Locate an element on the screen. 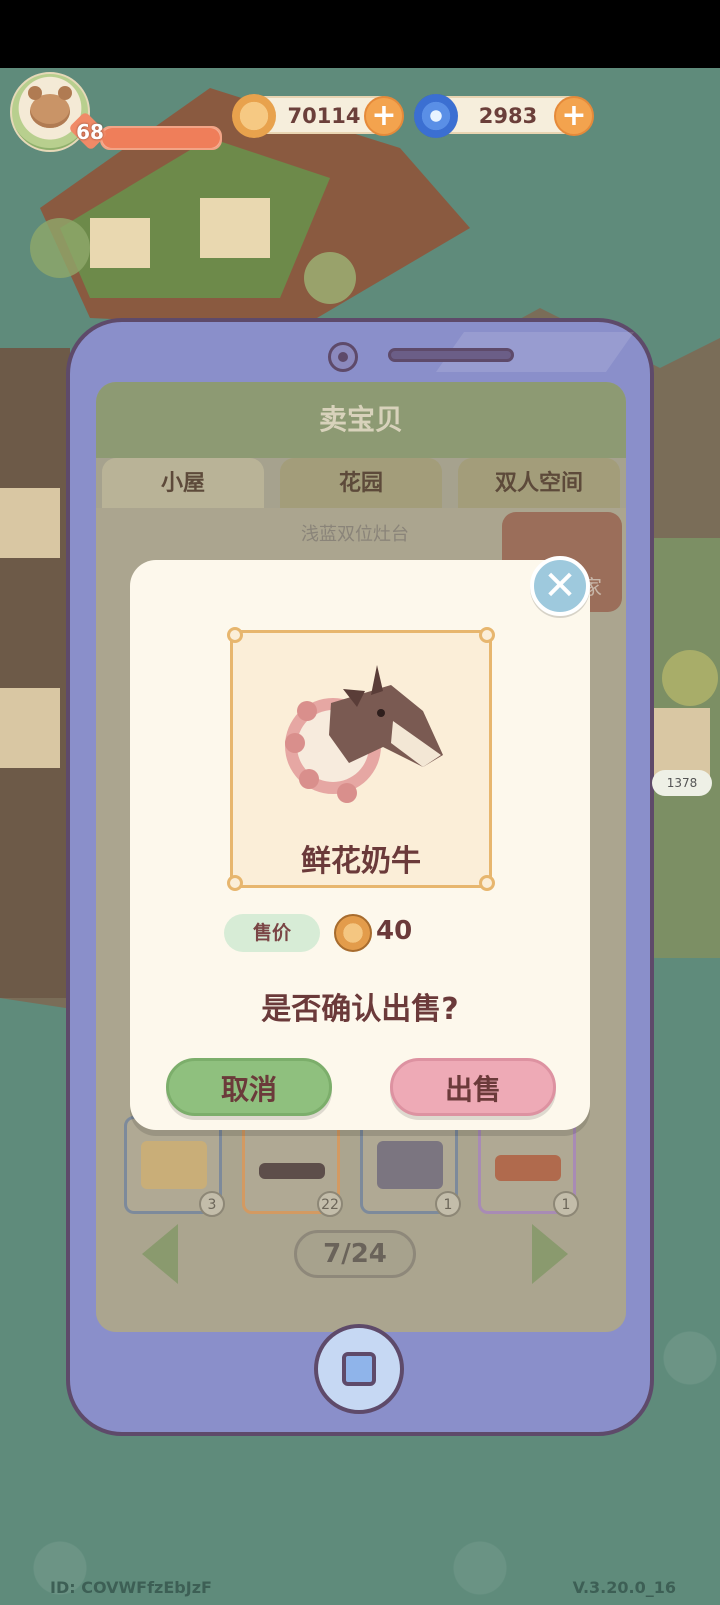  brick-thumb is located at coordinates (528, 1168).